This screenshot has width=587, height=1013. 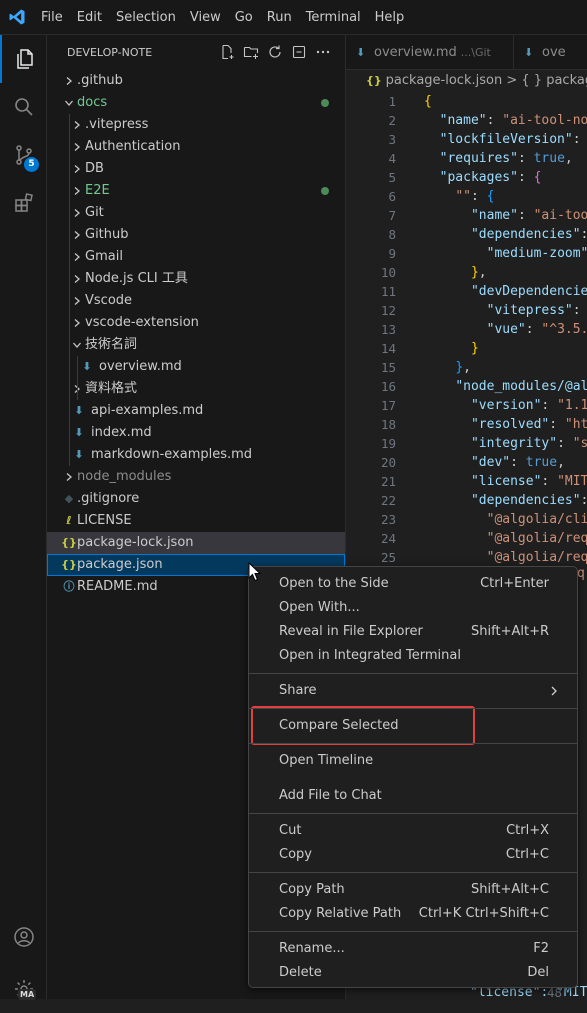 I want to click on tab-overview-md: ⬇ overview.md ...\Git, so click(x=430, y=52).